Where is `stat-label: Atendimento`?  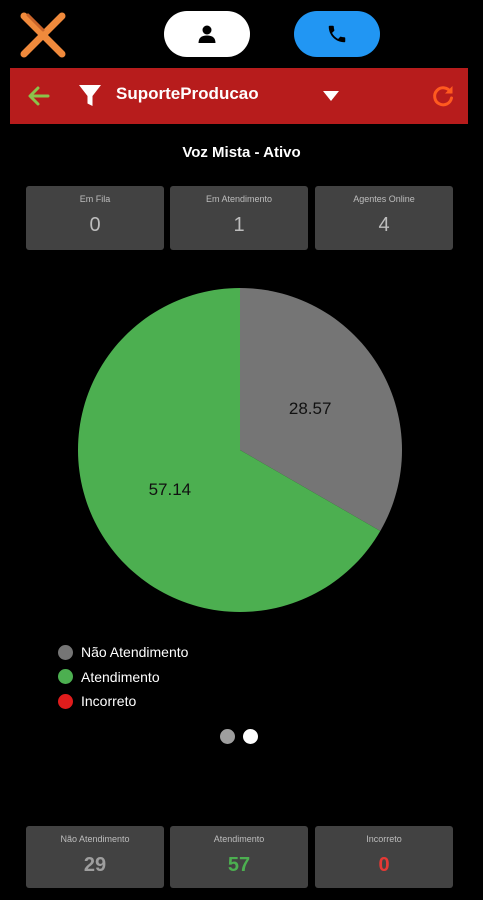
stat-label: Atendimento is located at coordinates (239, 839).